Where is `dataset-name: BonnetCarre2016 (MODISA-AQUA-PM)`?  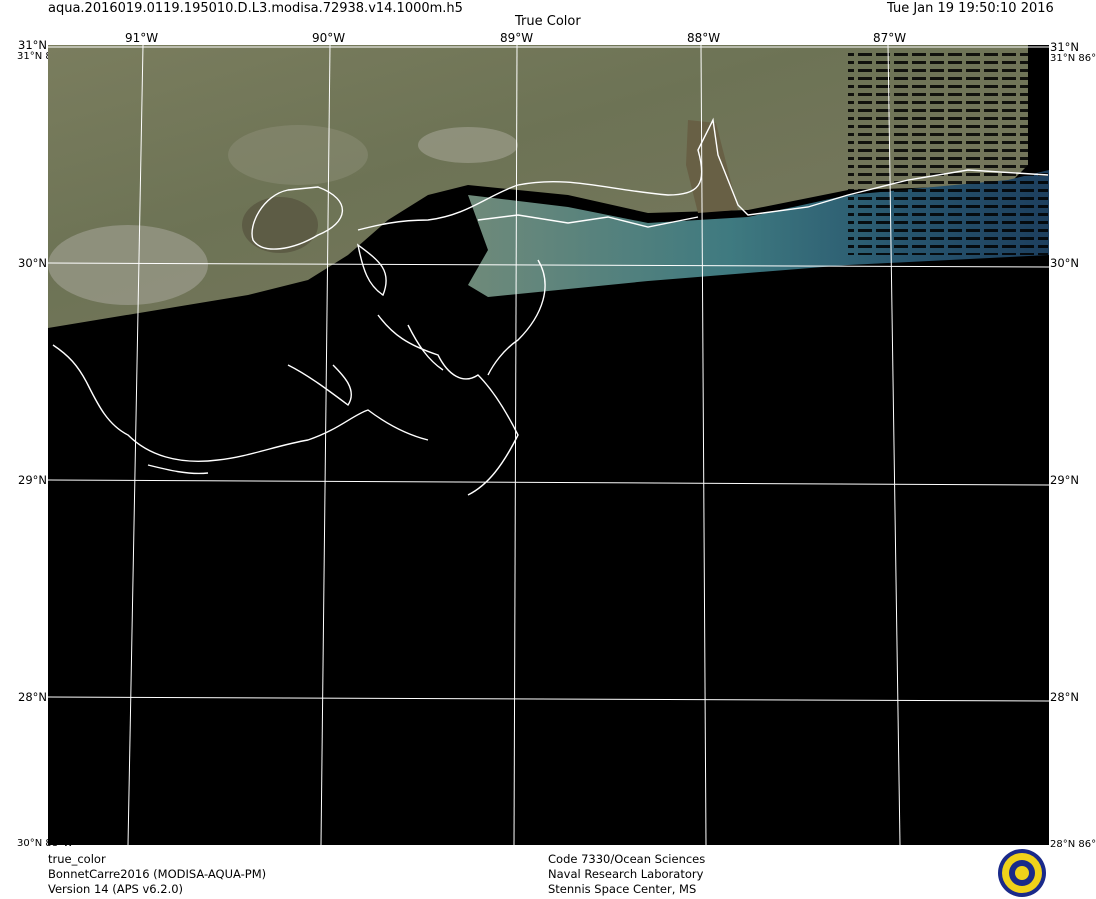 dataset-name: BonnetCarre2016 (MODISA-AQUA-PM) is located at coordinates (157, 874).